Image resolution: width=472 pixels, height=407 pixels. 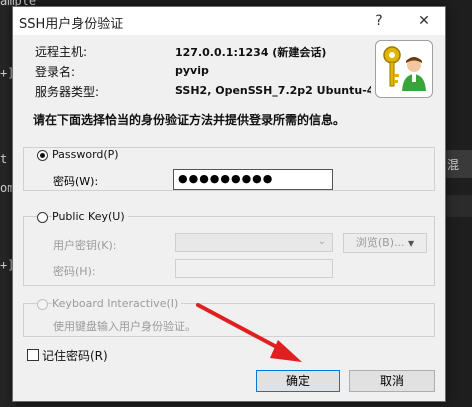 I want to click on browse-button: 浏览(B)... ▼, so click(x=385, y=243).